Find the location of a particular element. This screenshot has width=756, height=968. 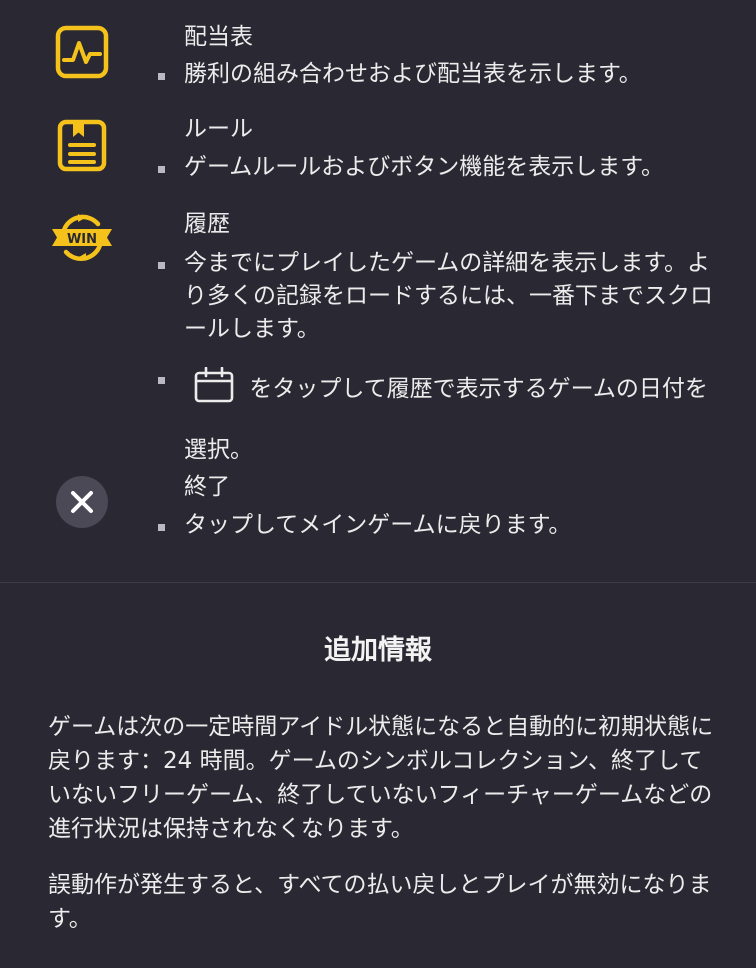

calendar-icon is located at coordinates (214, 394).